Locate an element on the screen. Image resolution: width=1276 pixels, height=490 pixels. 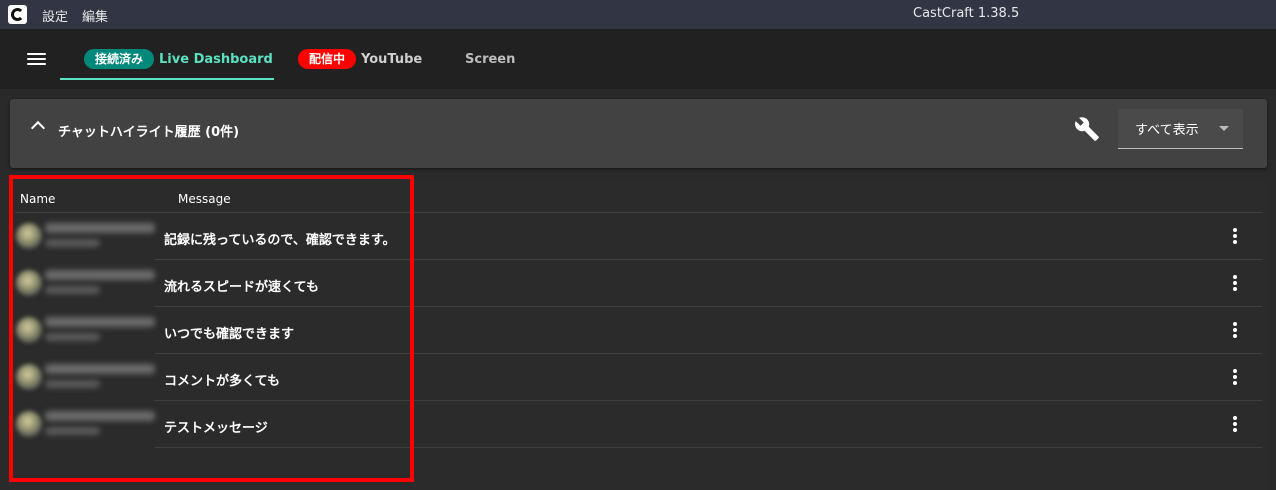
chat-highlight-panel-header: チャットハイライト履歴 (0件) すべて表示 is located at coordinates (638, 133).